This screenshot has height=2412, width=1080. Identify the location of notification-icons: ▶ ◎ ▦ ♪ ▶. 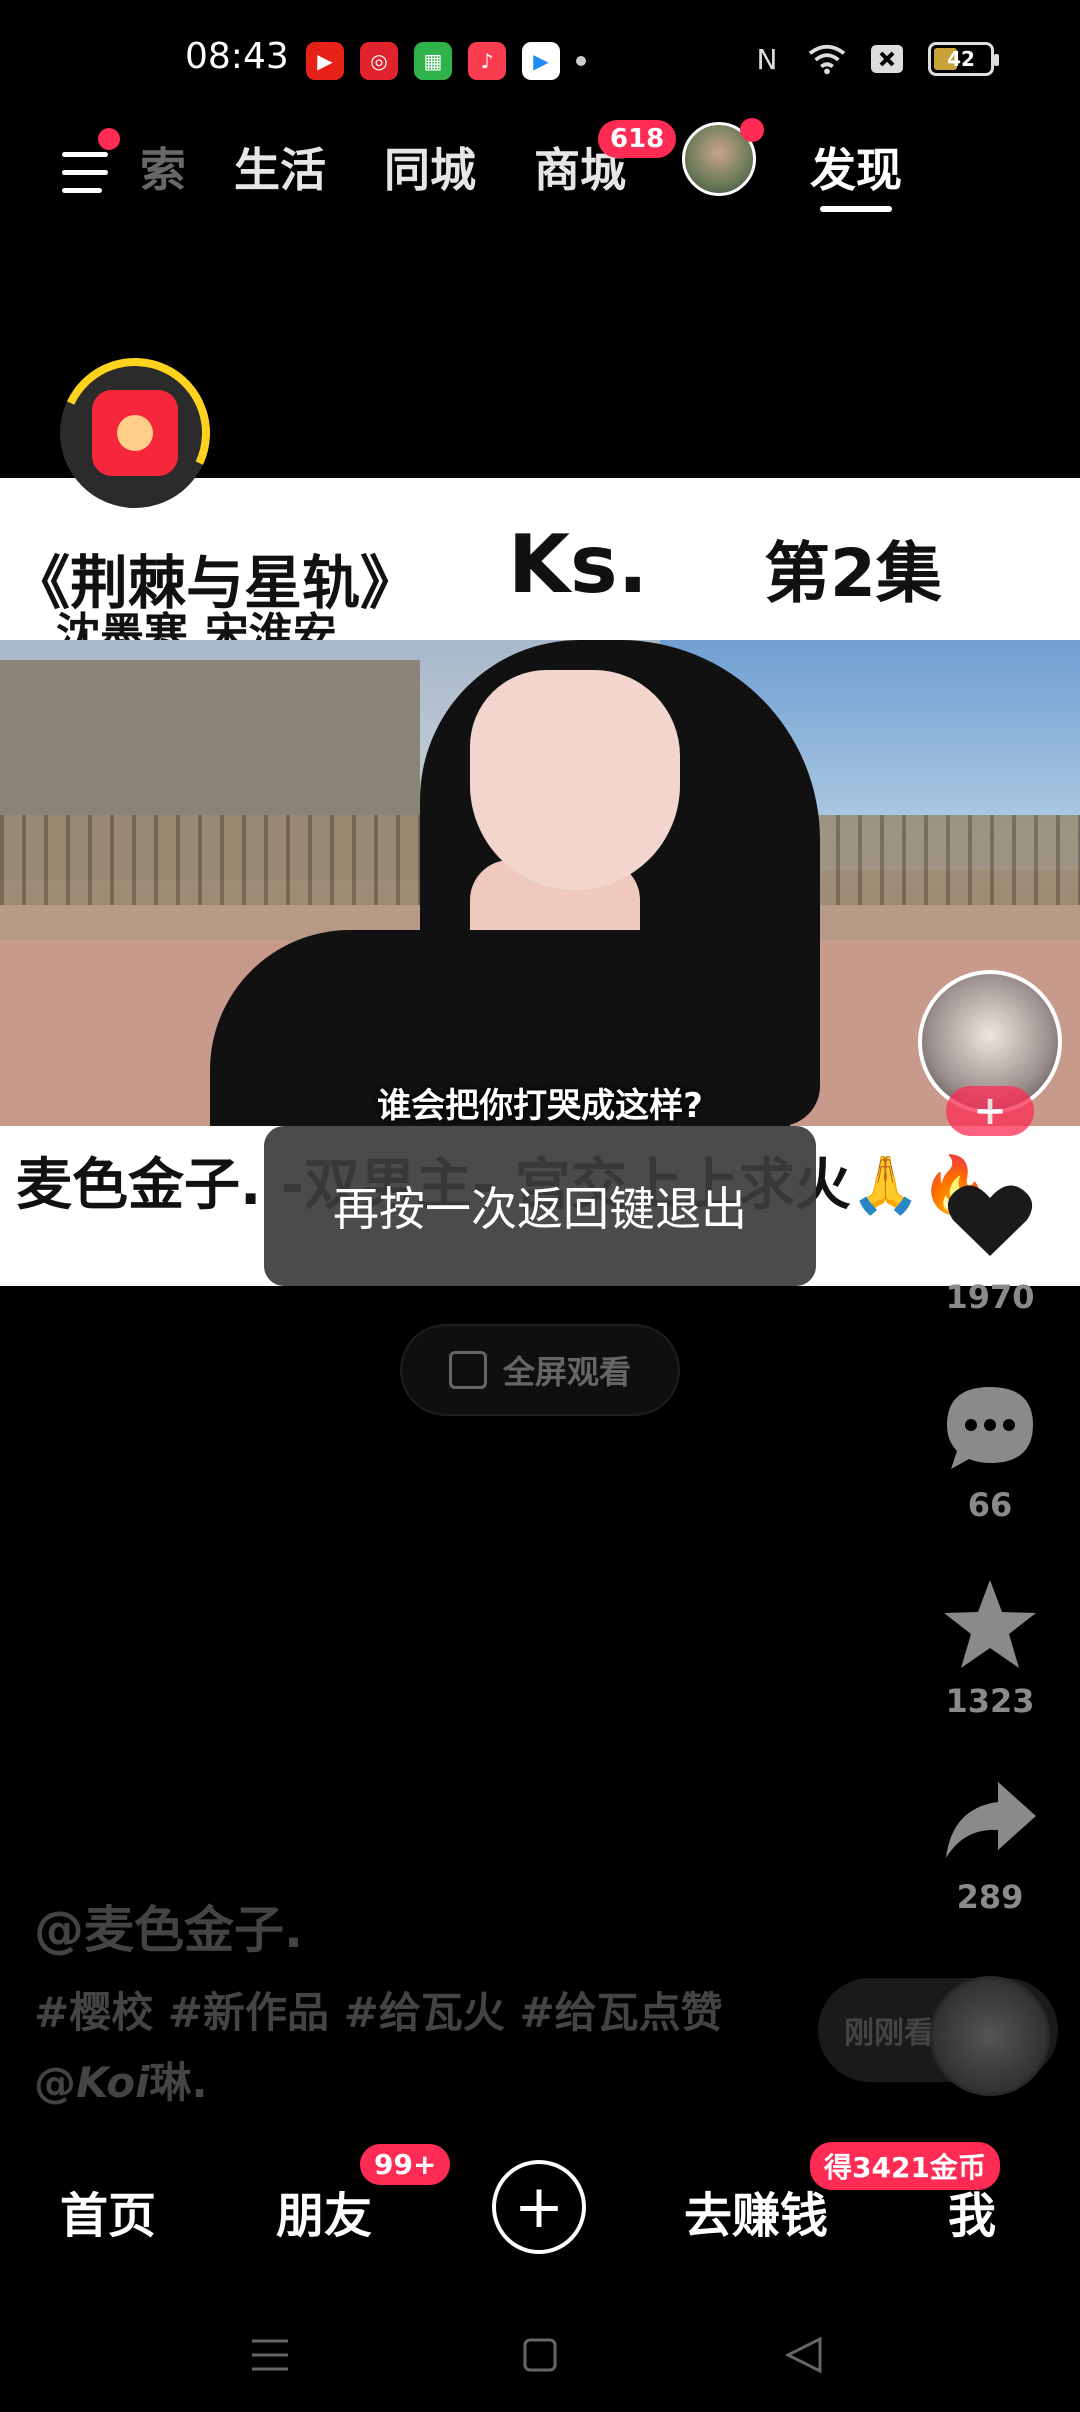
(446, 61).